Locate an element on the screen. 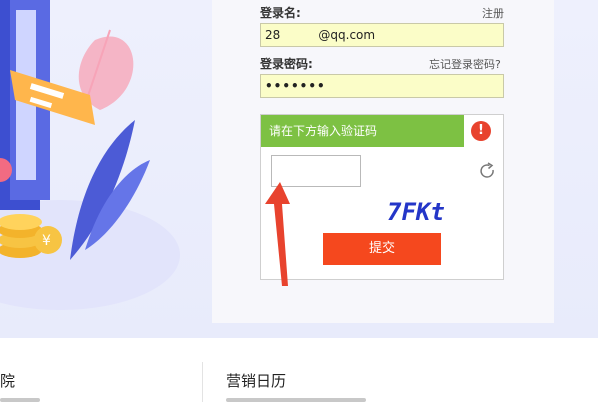  password-field: ••••••• is located at coordinates (382, 86).